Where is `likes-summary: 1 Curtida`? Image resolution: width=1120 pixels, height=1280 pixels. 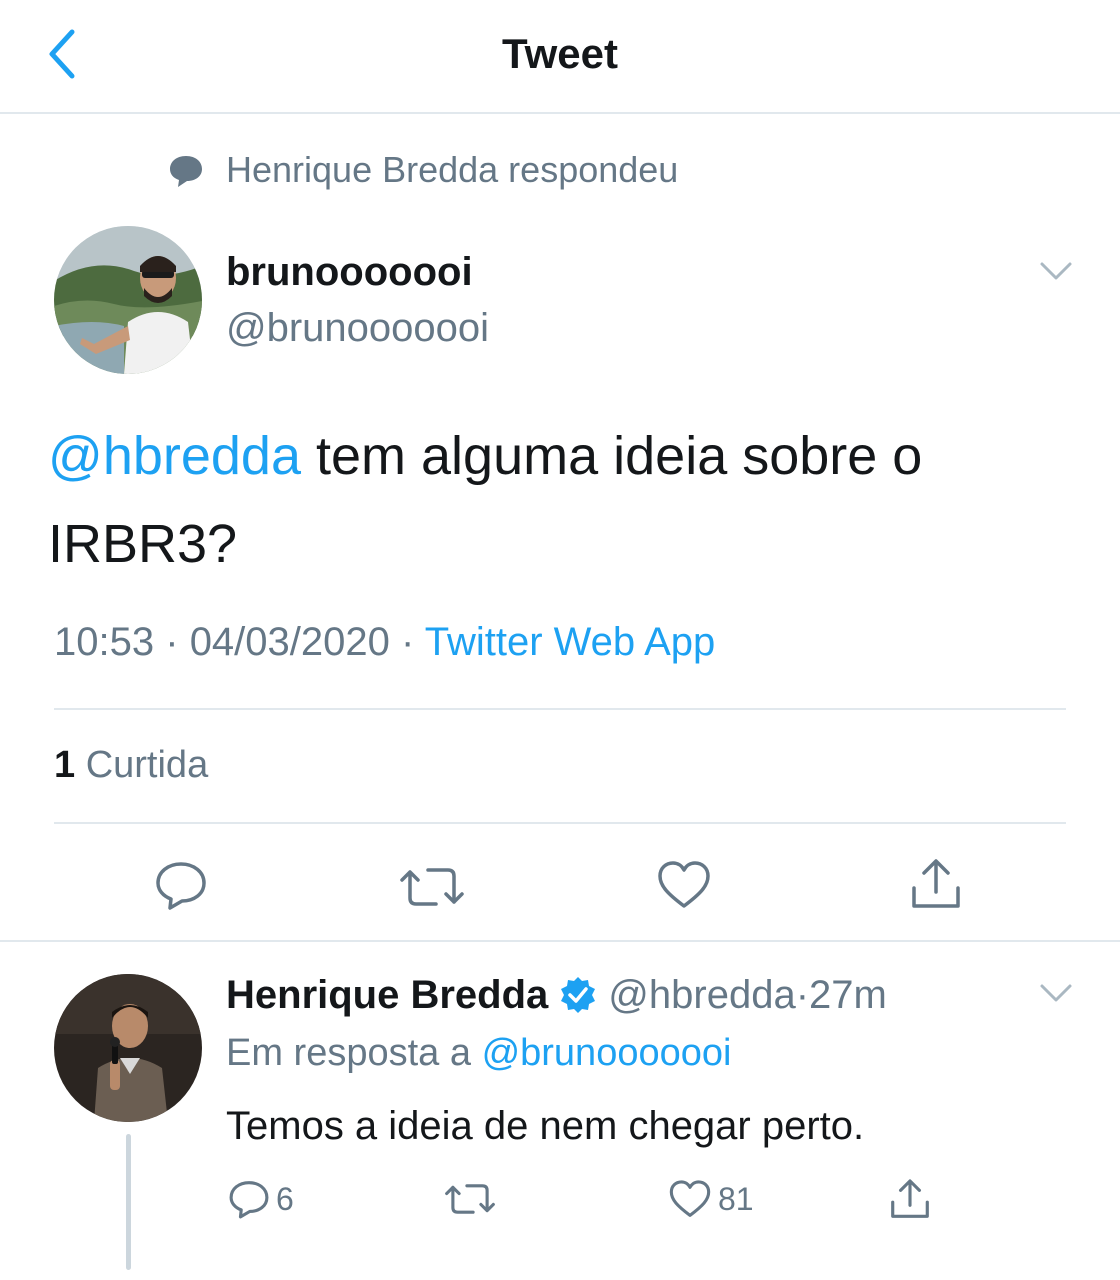 likes-summary: 1 Curtida is located at coordinates (131, 765).